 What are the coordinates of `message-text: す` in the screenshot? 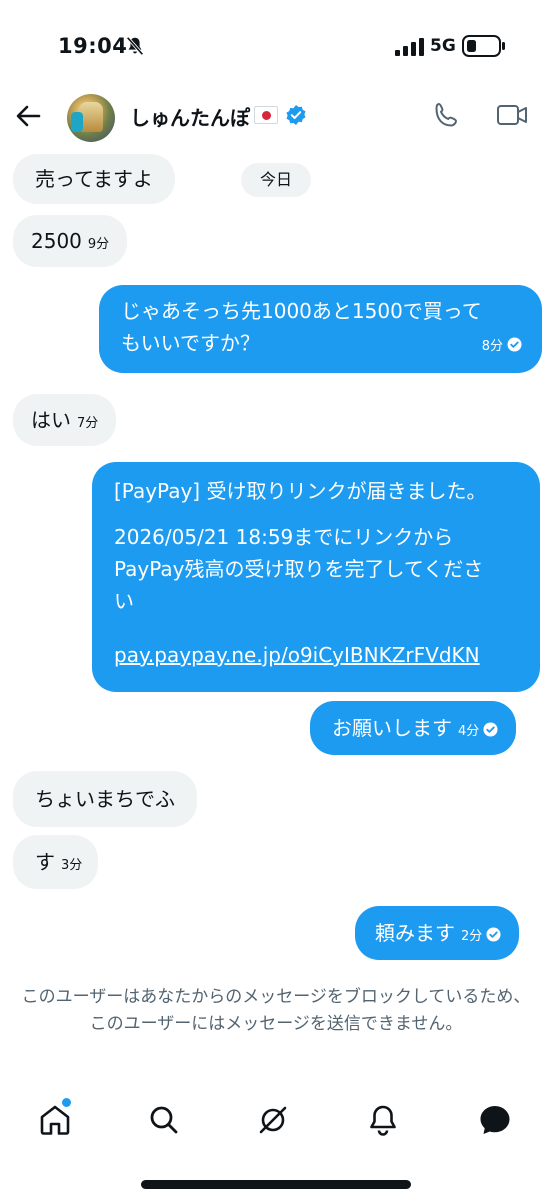 It's located at (45, 862).